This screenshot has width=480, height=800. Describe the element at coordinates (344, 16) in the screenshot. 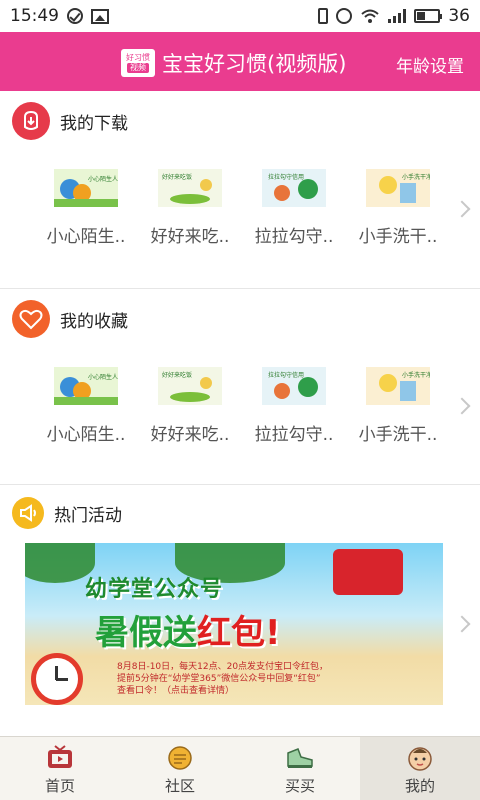

I see `alarm-icon` at that location.